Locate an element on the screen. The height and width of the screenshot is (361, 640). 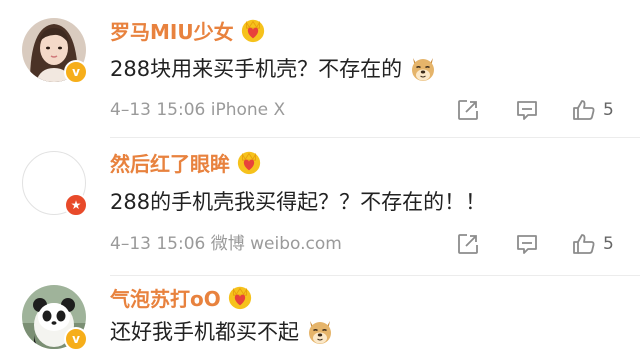
comment-meta: 4–13 15:06 微博 weibo.com is located at coordinates (226, 244).